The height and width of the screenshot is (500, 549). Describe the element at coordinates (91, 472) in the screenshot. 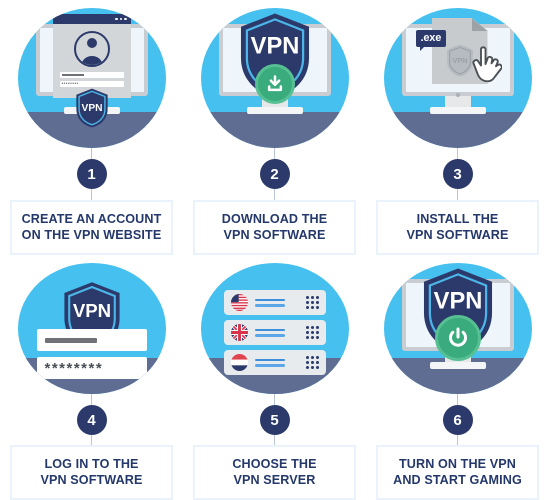

I see `step-caption: LOG IN TO THE VPN SOFTWARE` at that location.